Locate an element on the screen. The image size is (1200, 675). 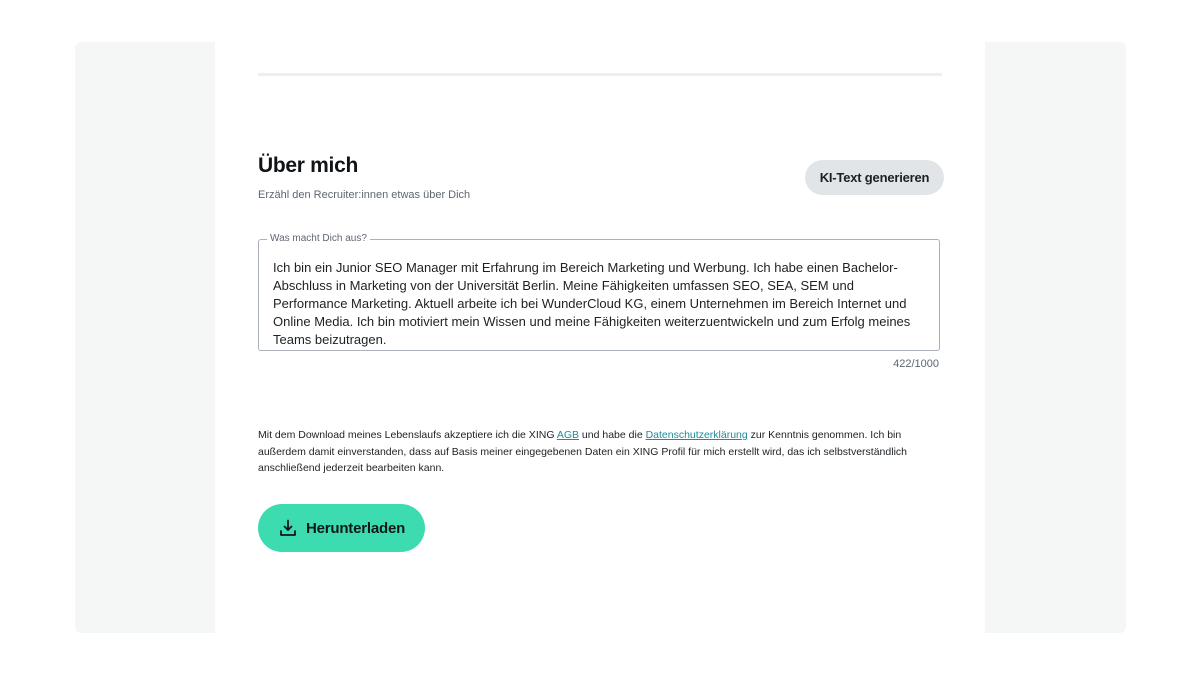
consent-text-part-2: und habe die is located at coordinates (612, 435).